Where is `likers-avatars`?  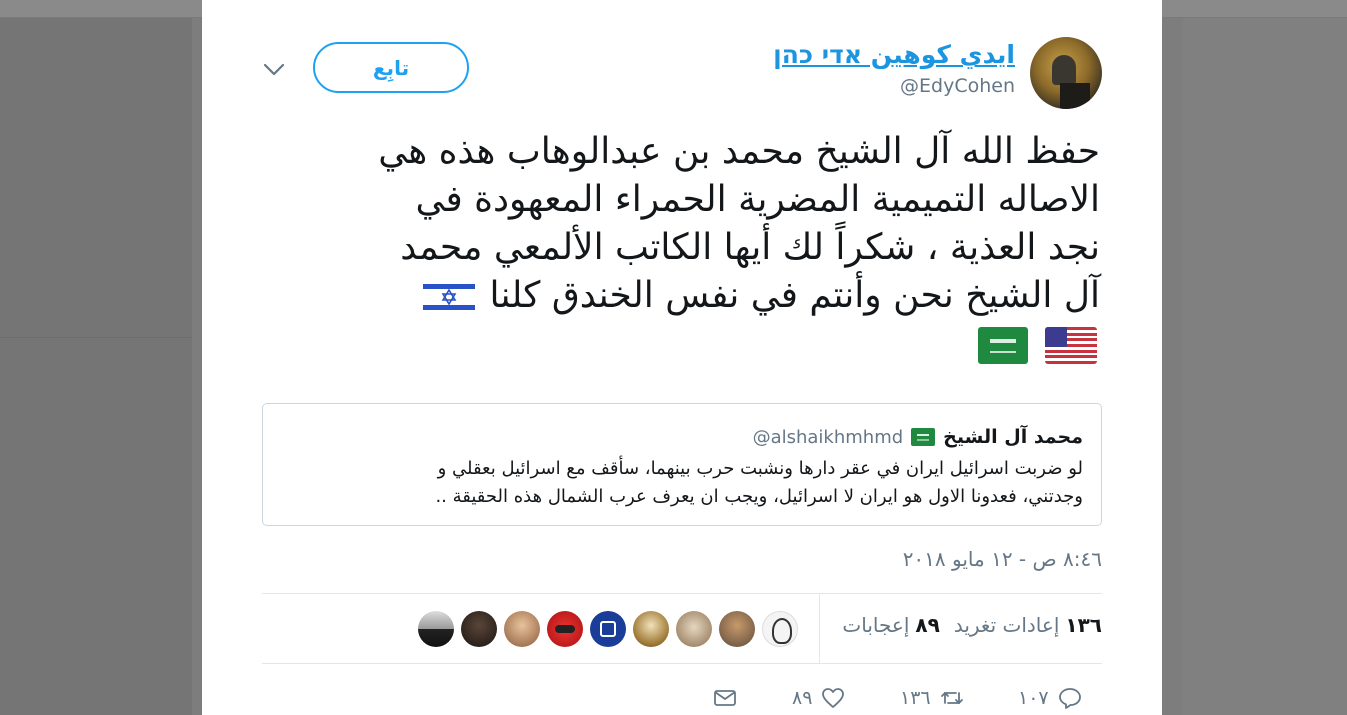 likers-avatars is located at coordinates (607, 629).